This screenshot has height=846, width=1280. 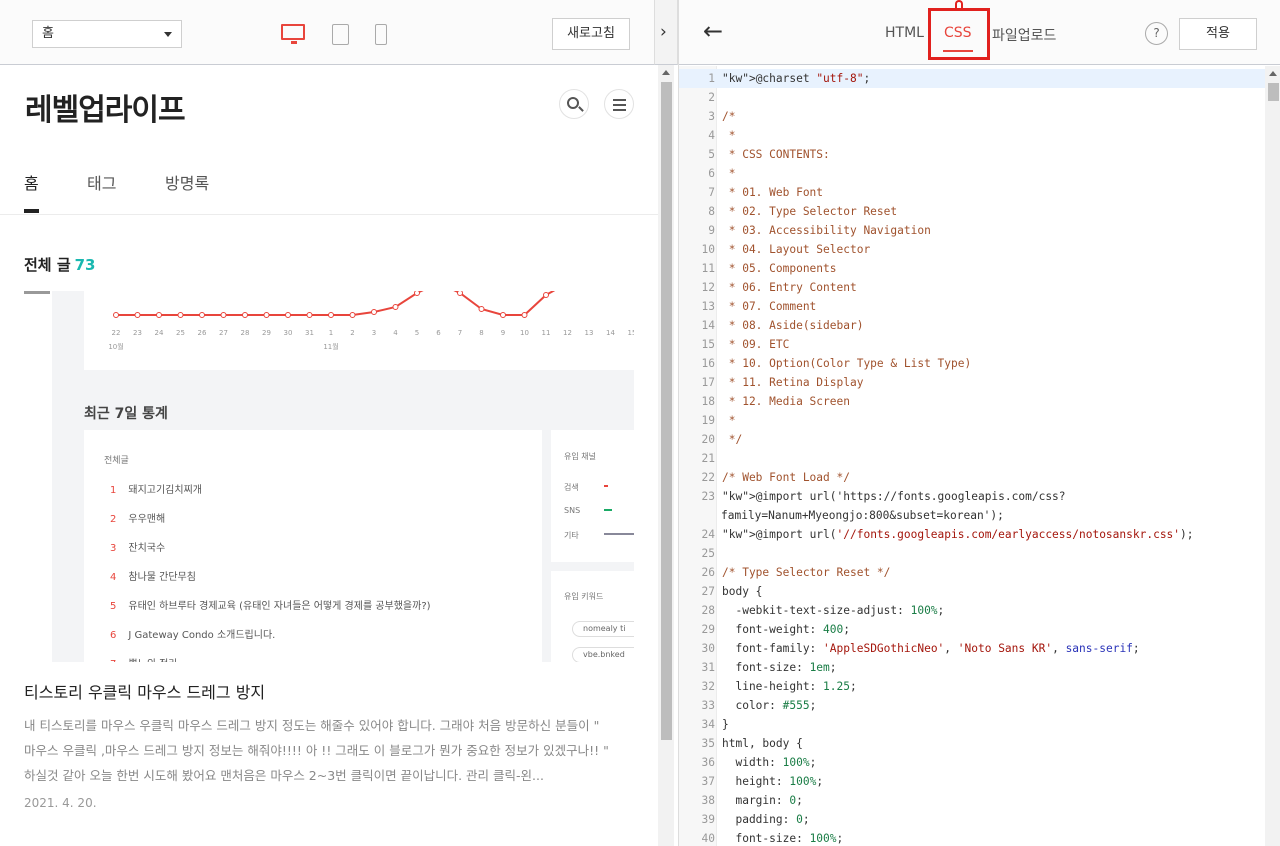 What do you see at coordinates (972, 306) in the screenshot?
I see `code-line: 13 * 07. Comment` at bounding box center [972, 306].